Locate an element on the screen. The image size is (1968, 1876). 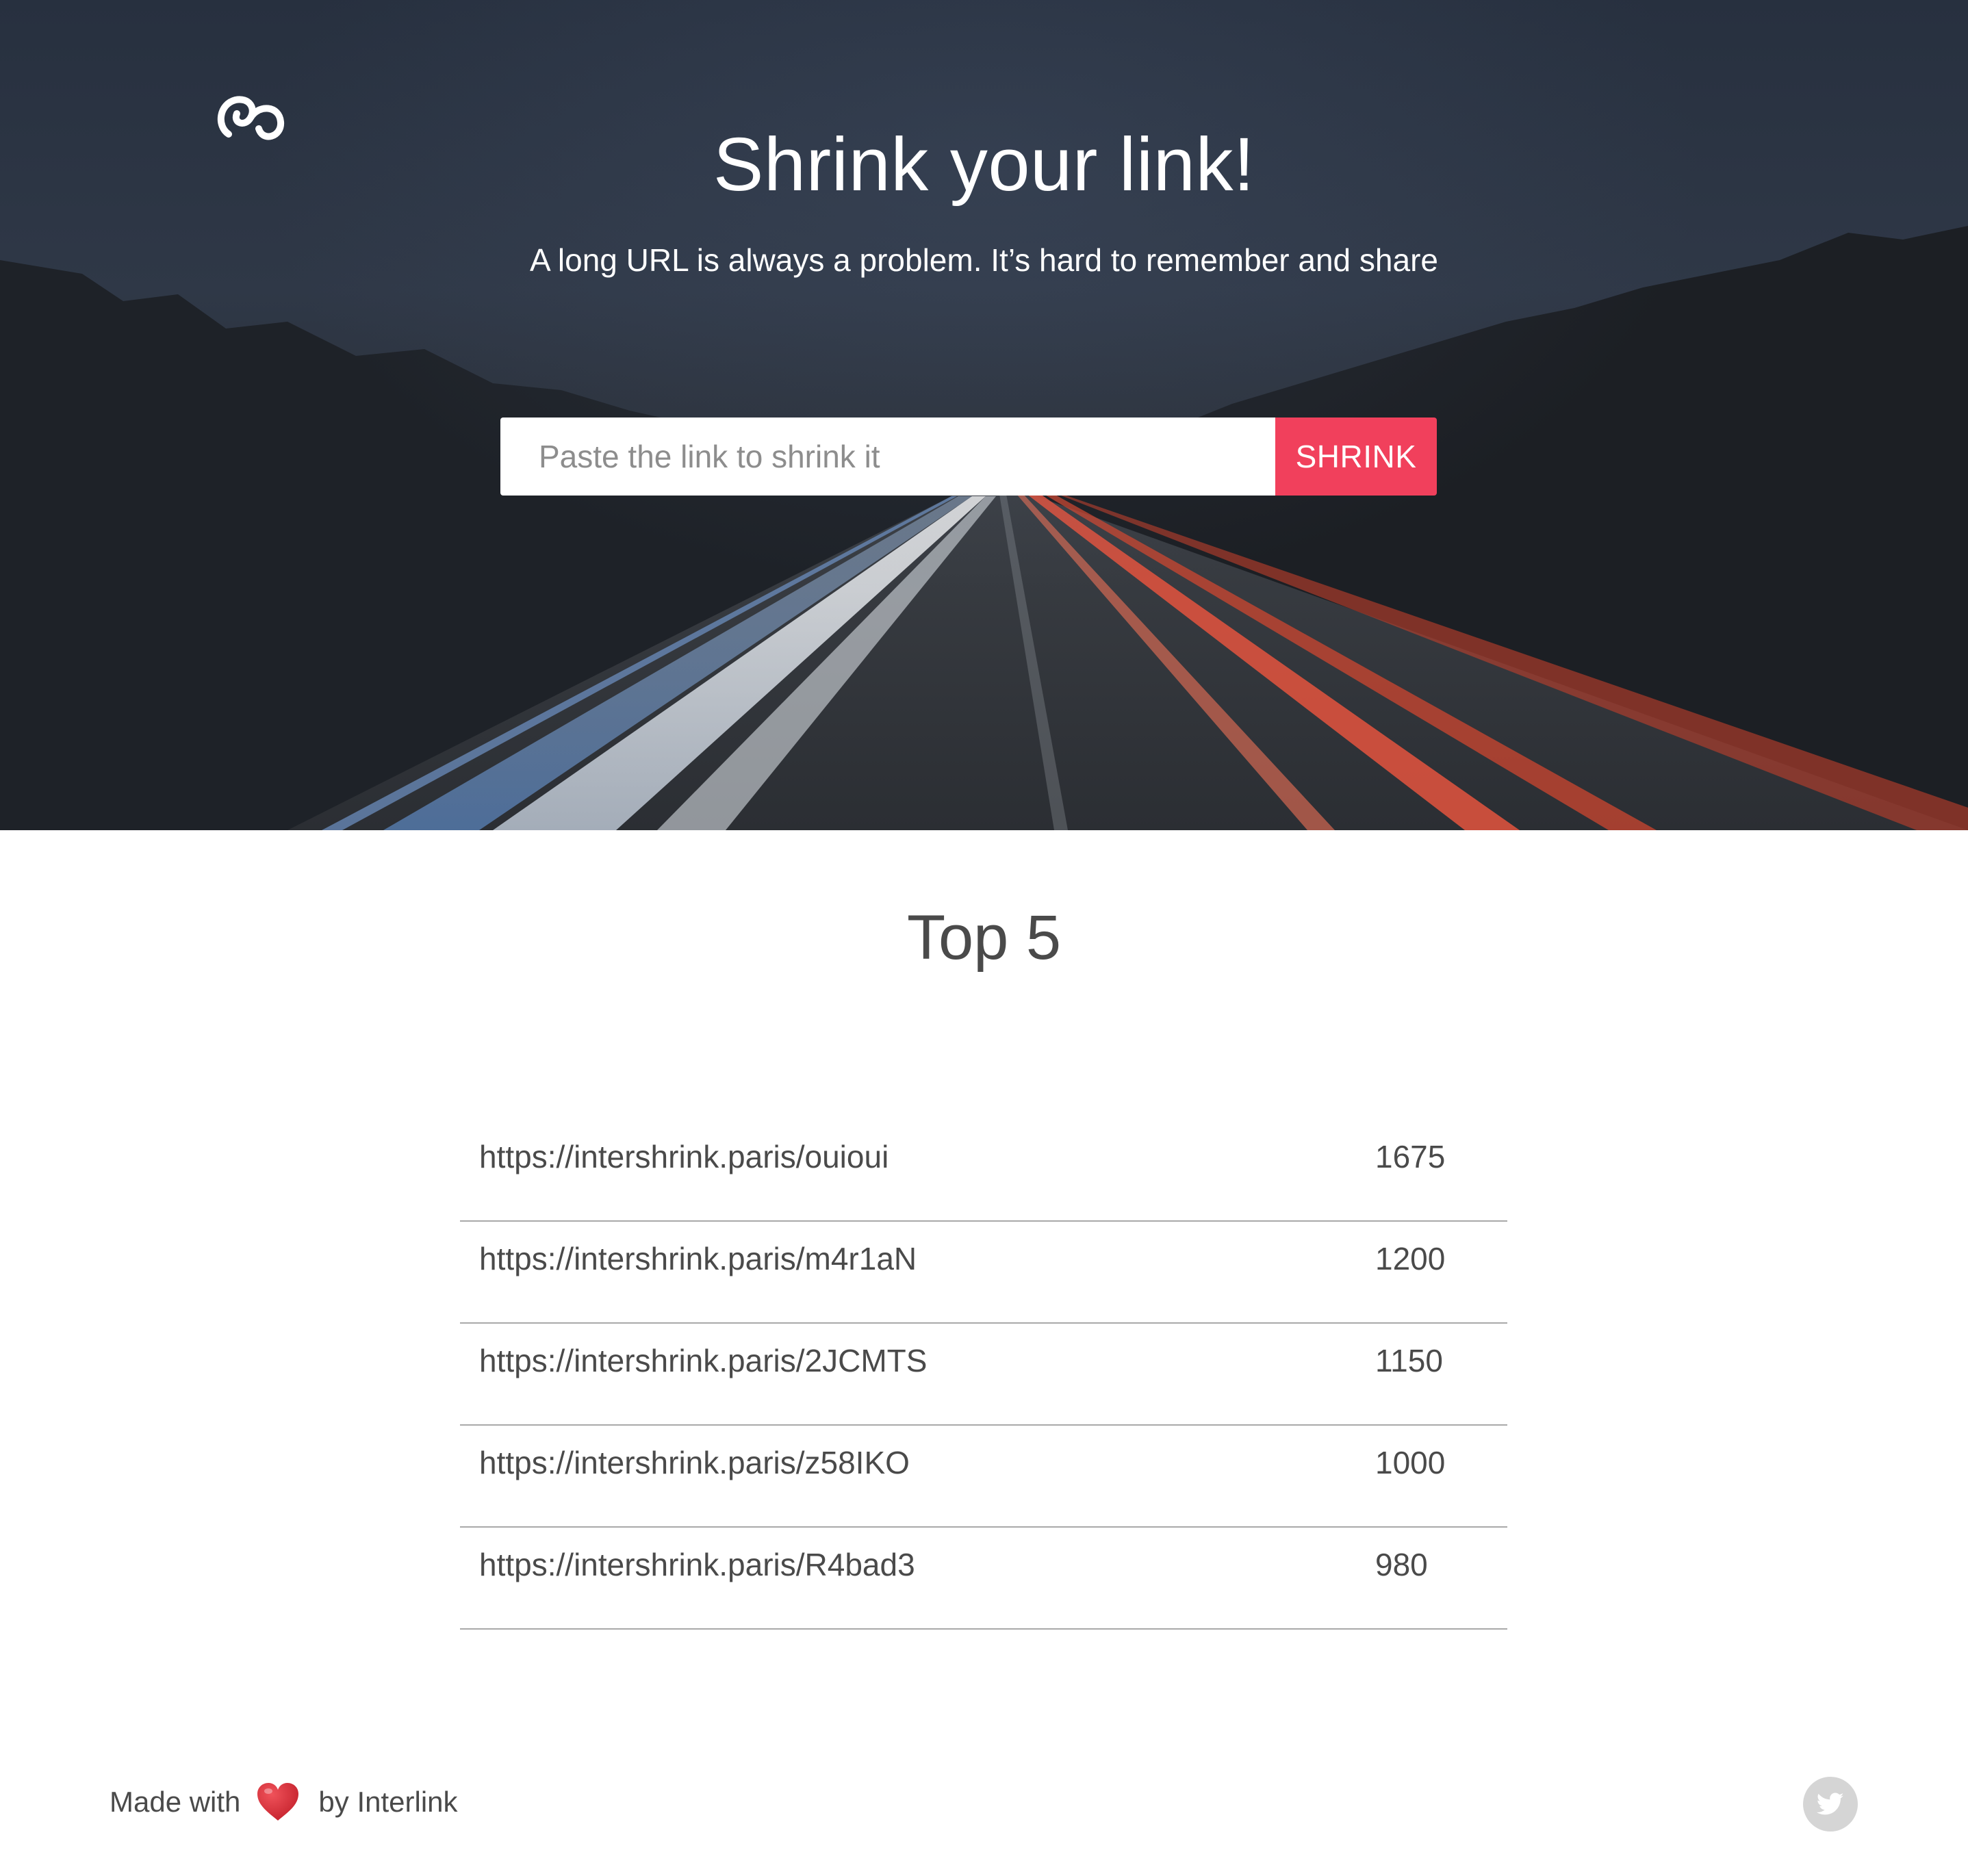
short-link: https://intershrink.paris/m4r1aN is located at coordinates (698, 1259).